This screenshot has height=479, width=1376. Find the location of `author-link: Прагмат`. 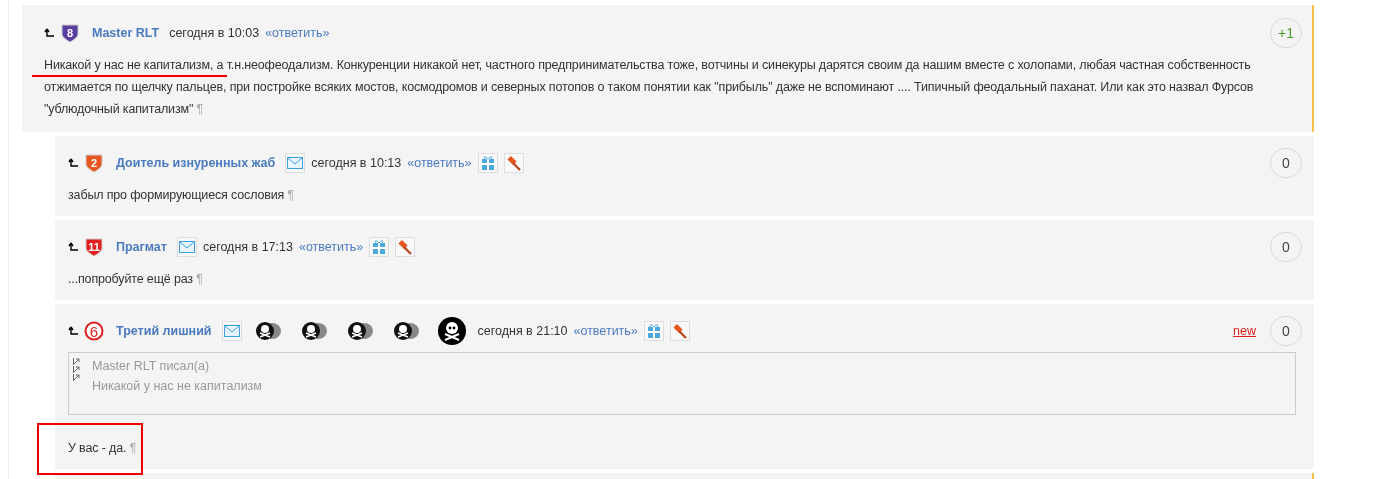

author-link: Прагмат is located at coordinates (141, 247).